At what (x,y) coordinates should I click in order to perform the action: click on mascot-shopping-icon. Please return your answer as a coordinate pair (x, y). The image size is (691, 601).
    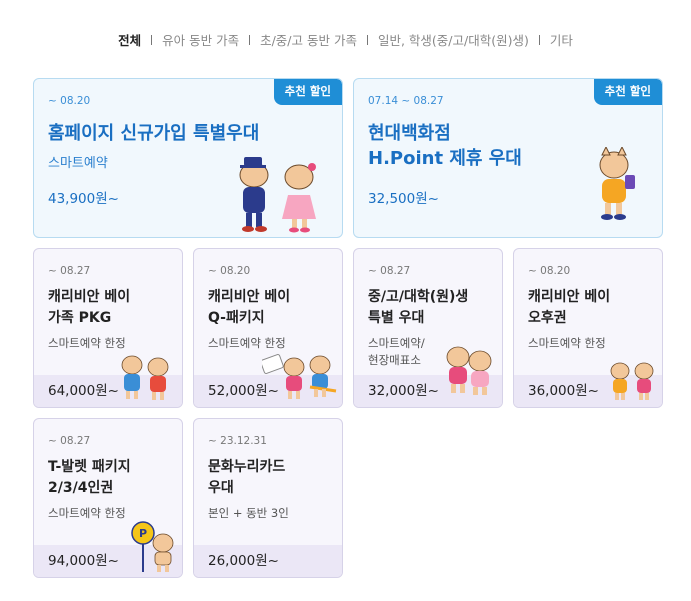
    Looking at the image, I should click on (617, 183).